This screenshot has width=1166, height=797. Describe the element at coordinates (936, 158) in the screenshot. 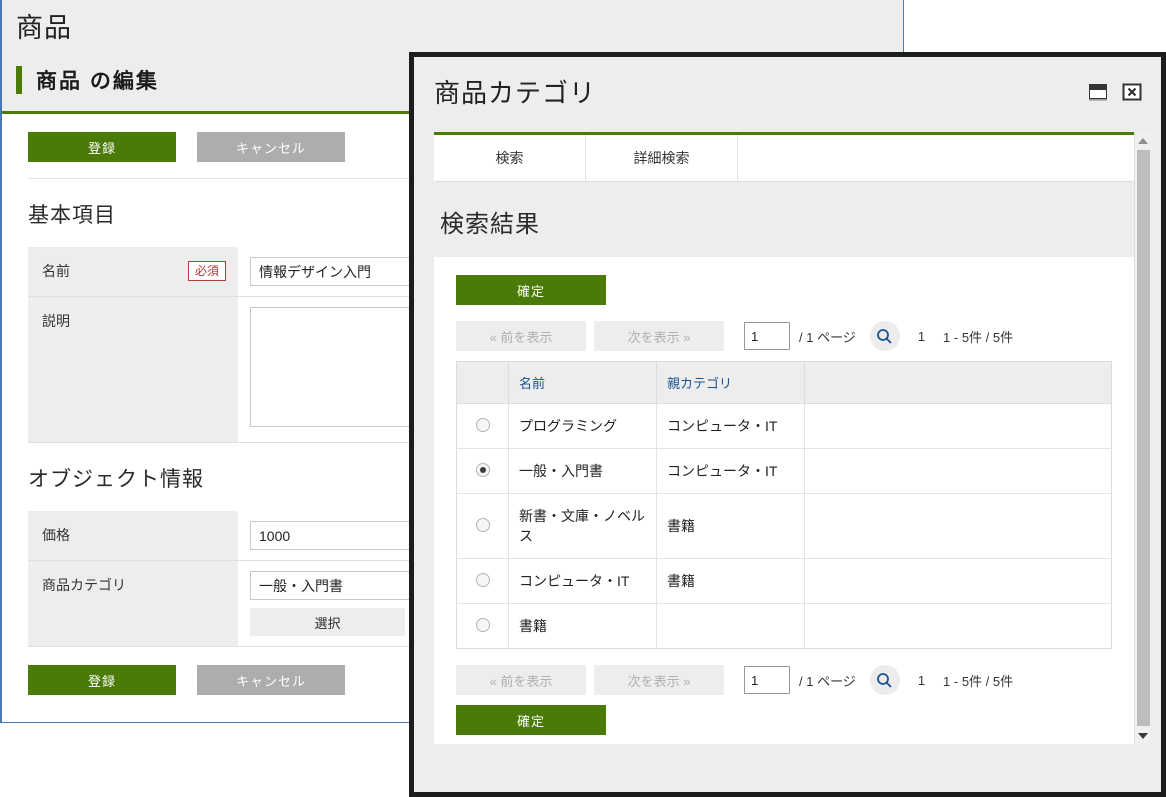

I see `tab-filler` at that location.